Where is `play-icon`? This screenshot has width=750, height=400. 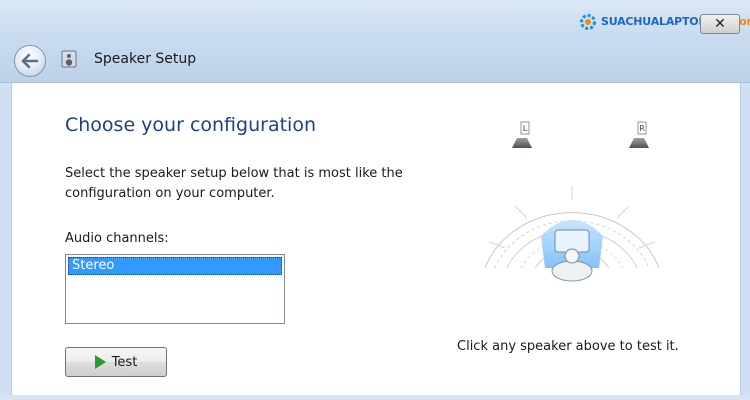
play-icon is located at coordinates (100, 362).